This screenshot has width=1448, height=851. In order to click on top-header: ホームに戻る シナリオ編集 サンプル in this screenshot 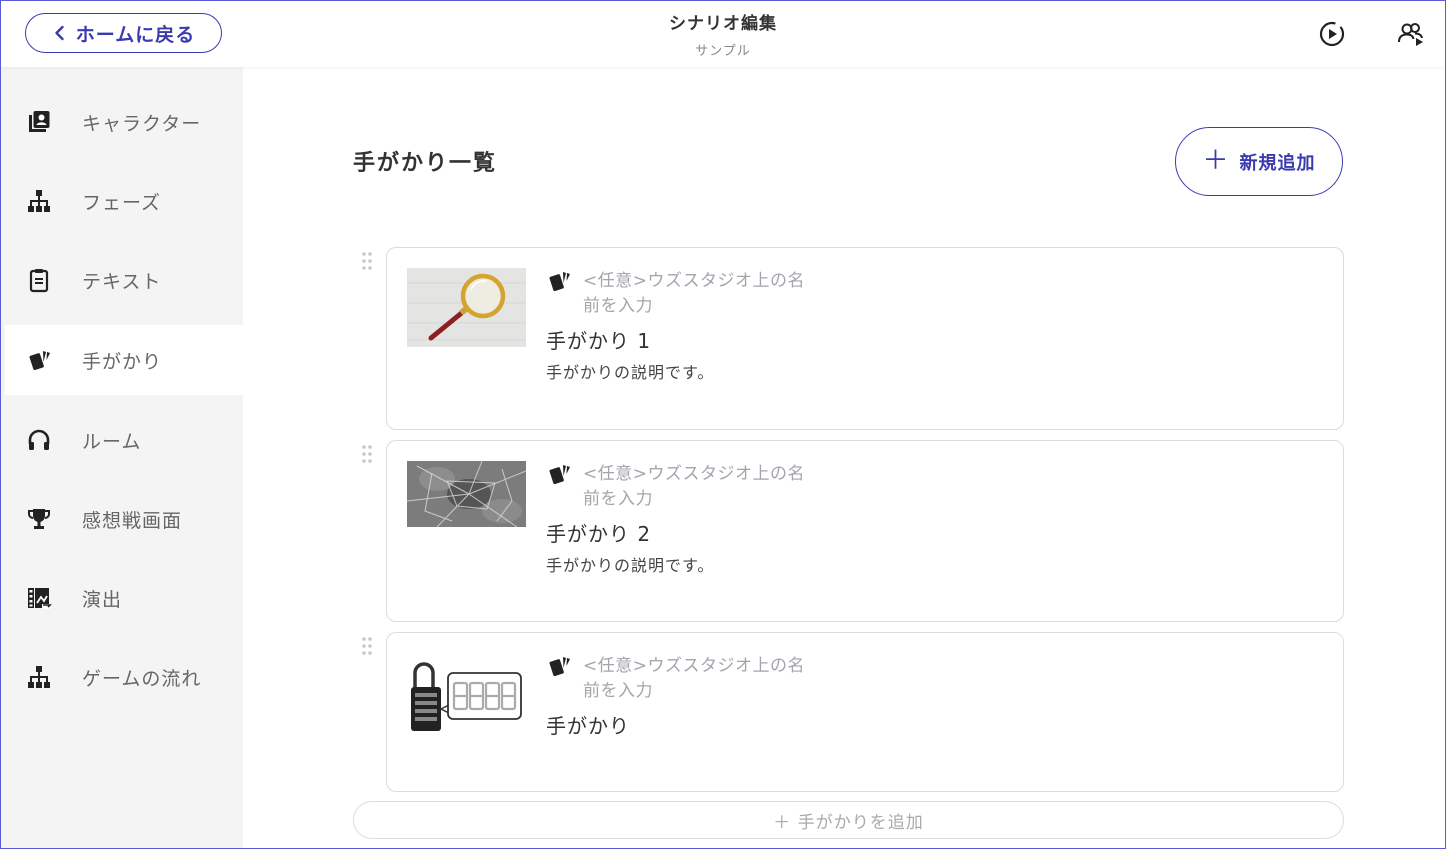, I will do `click(723, 34)`.